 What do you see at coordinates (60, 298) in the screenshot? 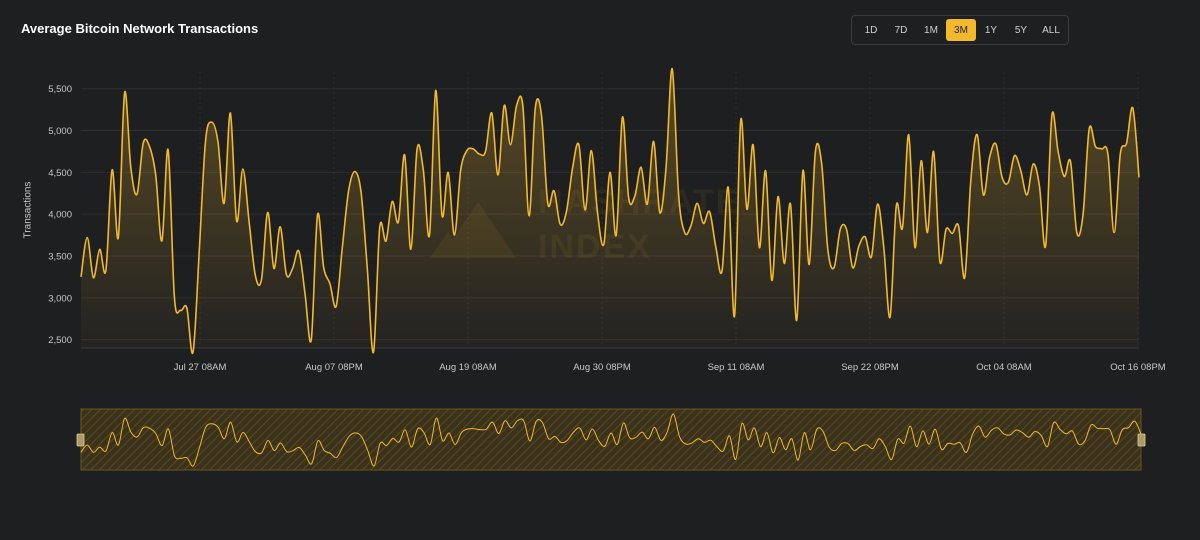
I see `y-tick-label: 3,000` at bounding box center [60, 298].